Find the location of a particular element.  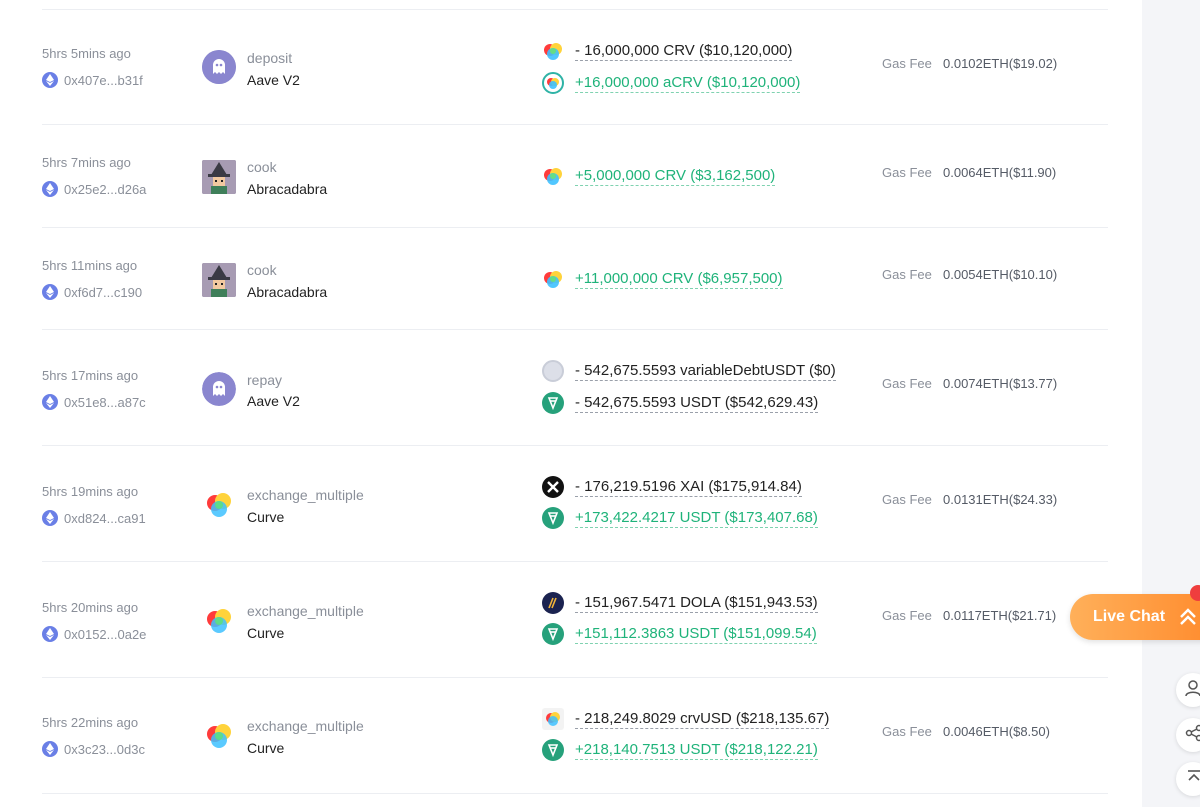

tx-hash-link: 0xd824...ca91 is located at coordinates (94, 518).